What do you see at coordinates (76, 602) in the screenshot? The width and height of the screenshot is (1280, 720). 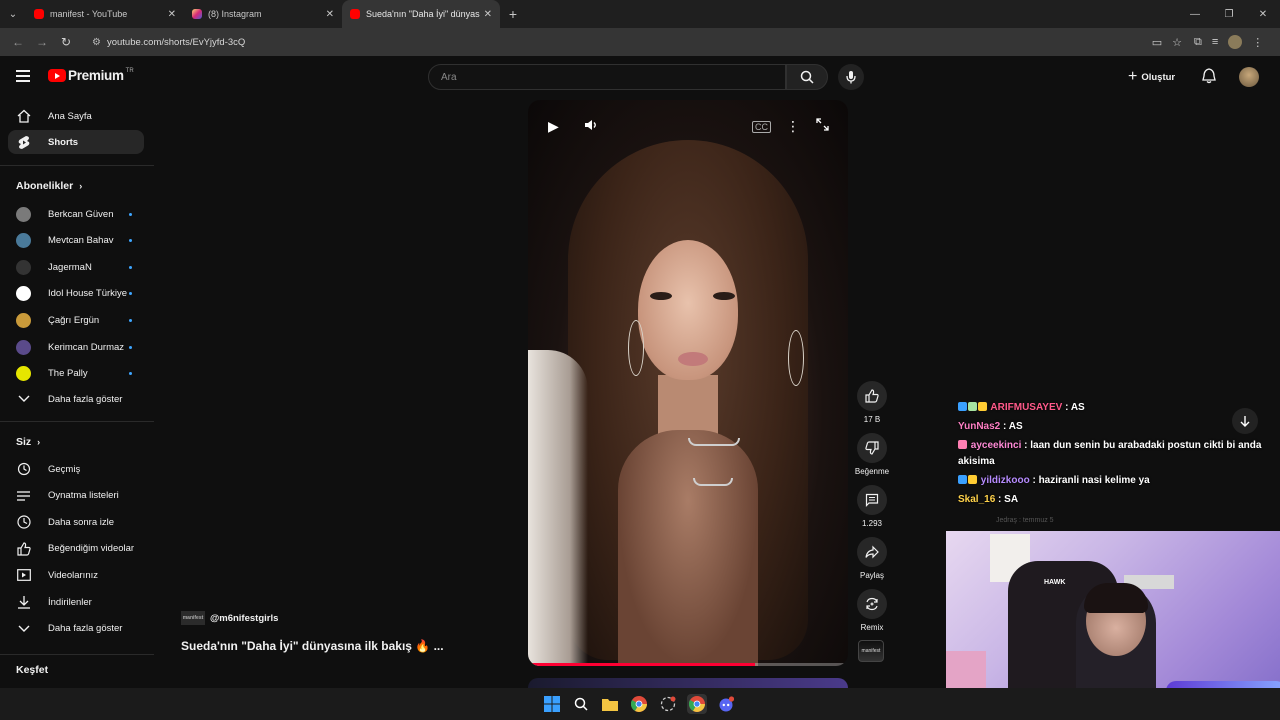 I see `sidebar-item-download: İndirilenler` at bounding box center [76, 602].